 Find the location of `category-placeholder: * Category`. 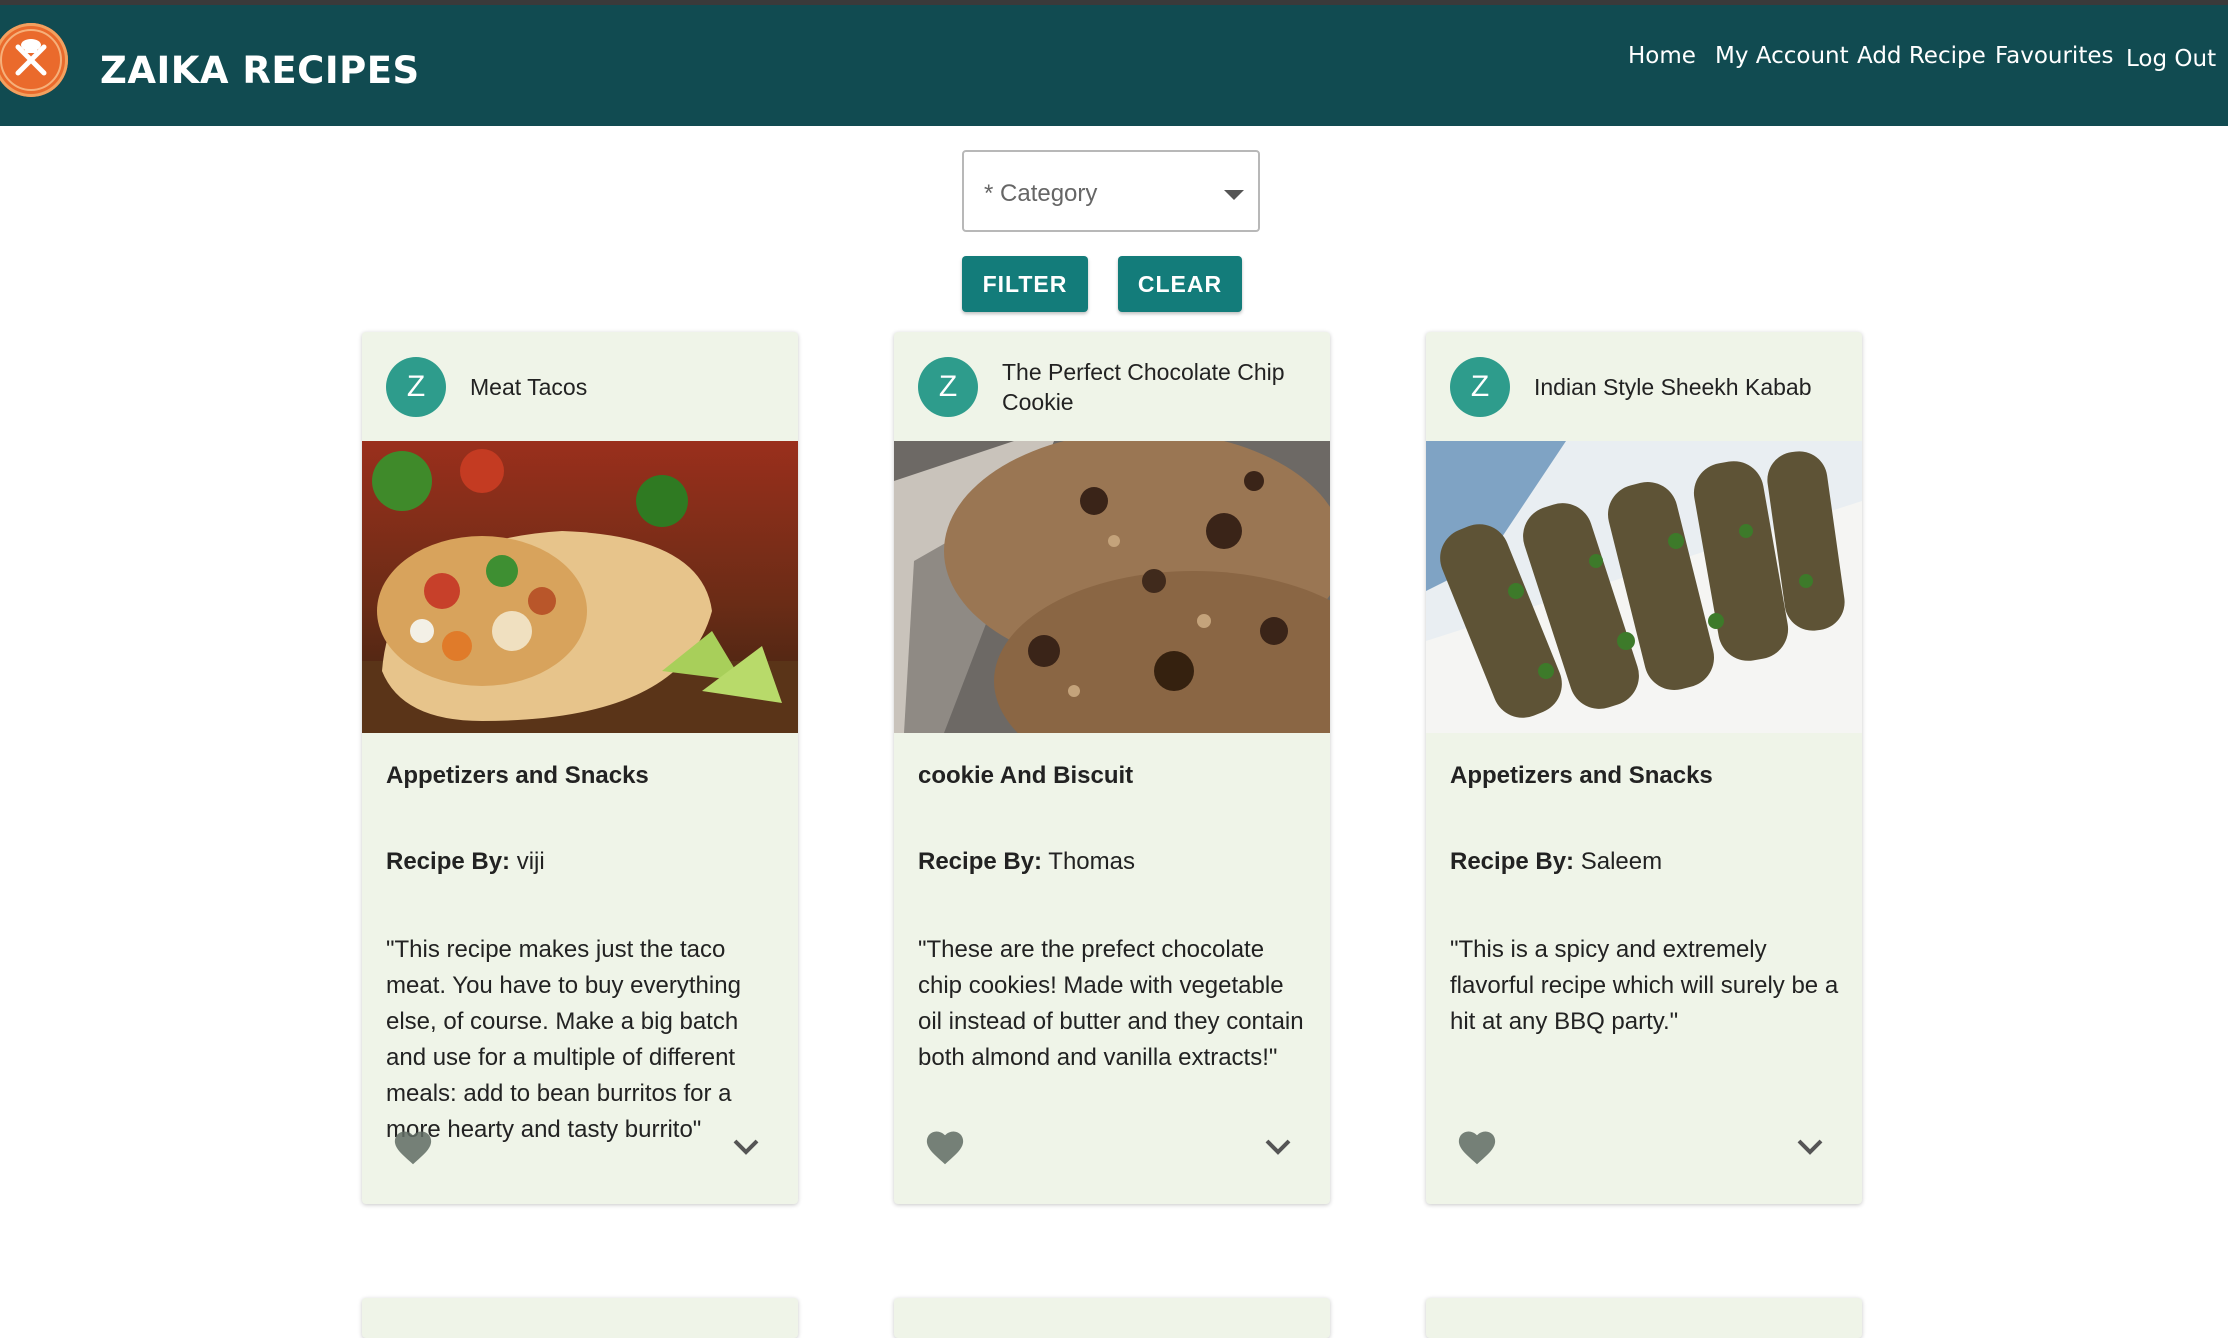

category-placeholder: * Category is located at coordinates (1041, 193).